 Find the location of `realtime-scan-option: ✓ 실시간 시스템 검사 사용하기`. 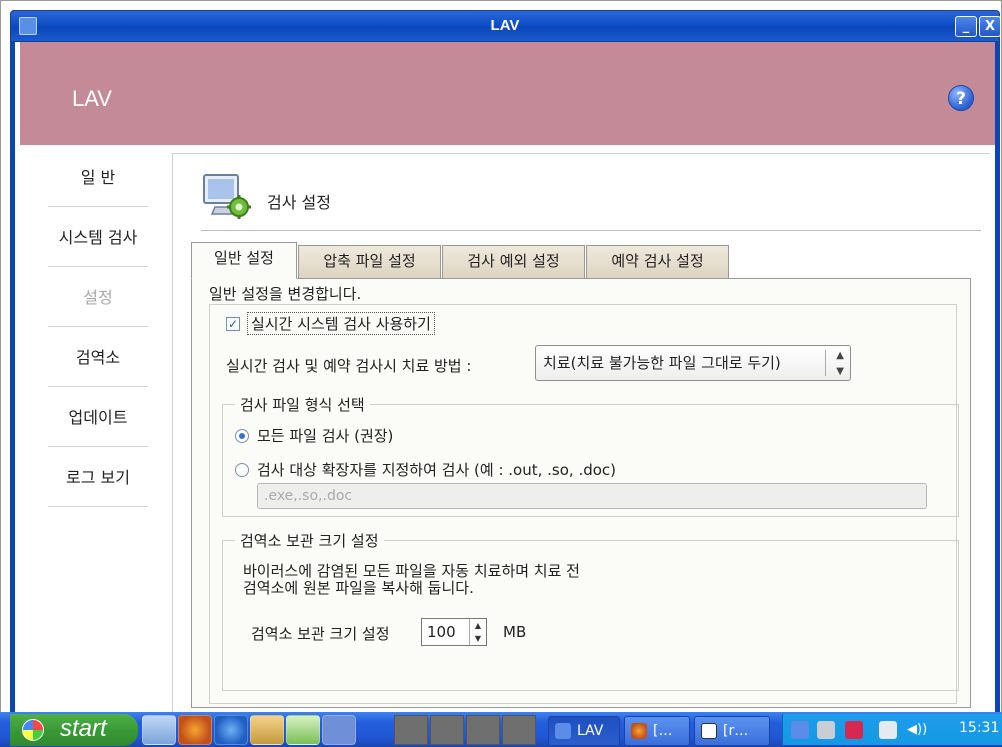

realtime-scan-option: ✓ 실시간 시스템 검사 사용하기 is located at coordinates (330, 323).